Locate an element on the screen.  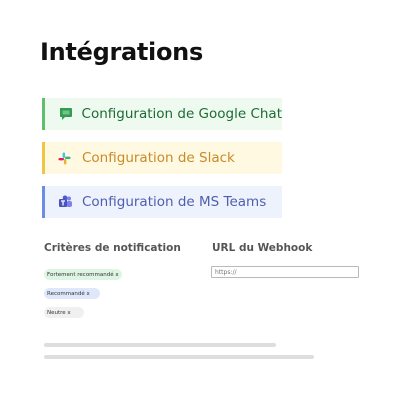
chip-recommended: Recommandé x is located at coordinates (72, 293).